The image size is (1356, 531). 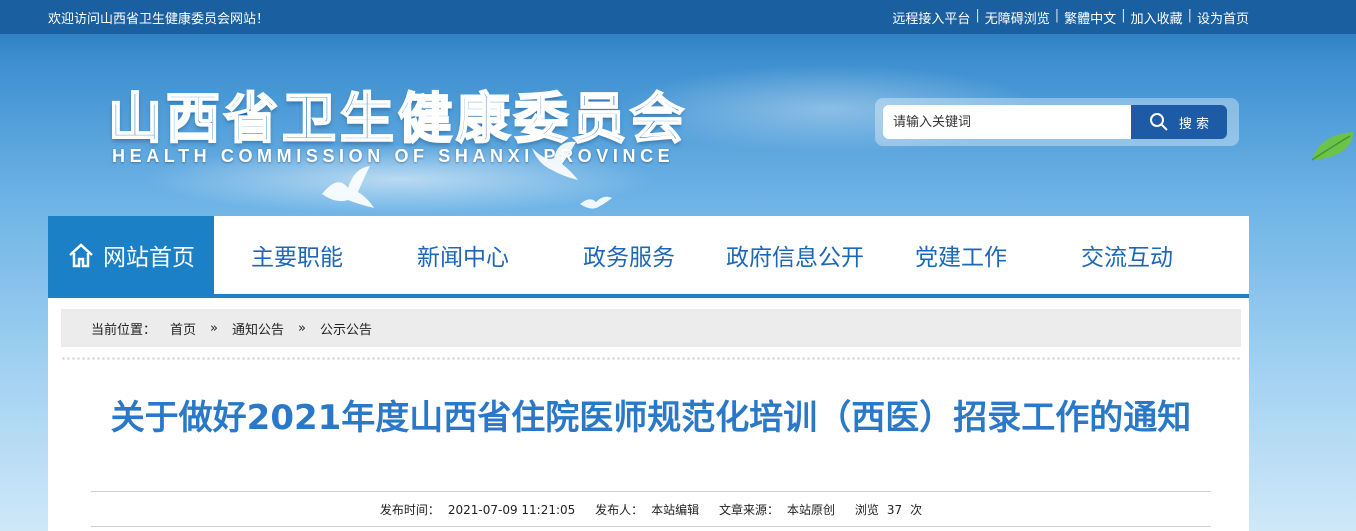 What do you see at coordinates (811, 510) in the screenshot?
I see `source-value: 本站原创` at bounding box center [811, 510].